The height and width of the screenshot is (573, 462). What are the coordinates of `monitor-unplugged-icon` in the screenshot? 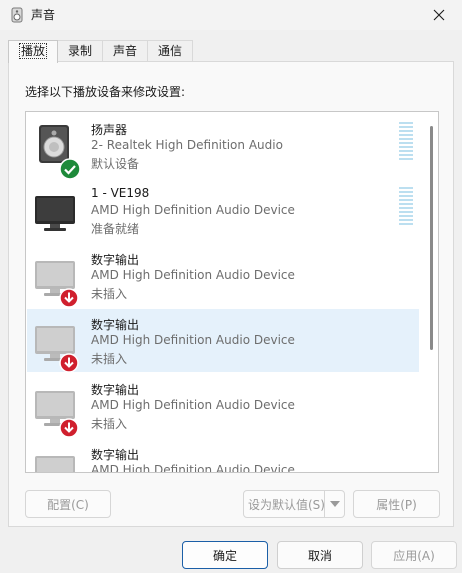 It's located at (55, 464).